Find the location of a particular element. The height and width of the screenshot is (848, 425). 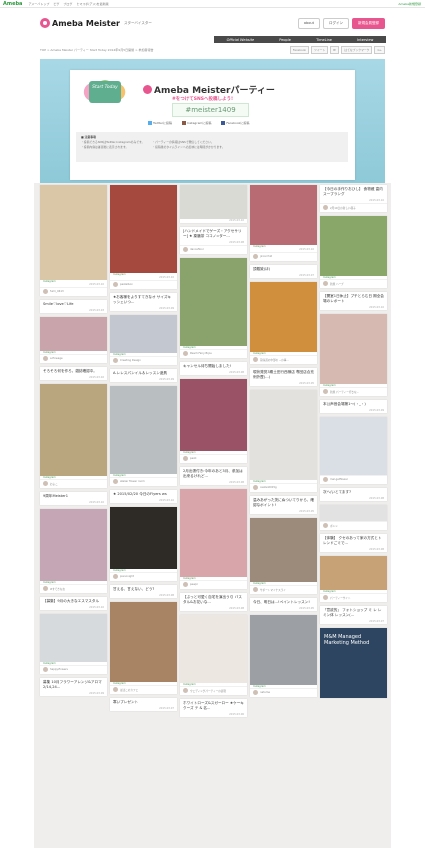

author-name: ceatsii2015g is located at coordinates (268, 487).